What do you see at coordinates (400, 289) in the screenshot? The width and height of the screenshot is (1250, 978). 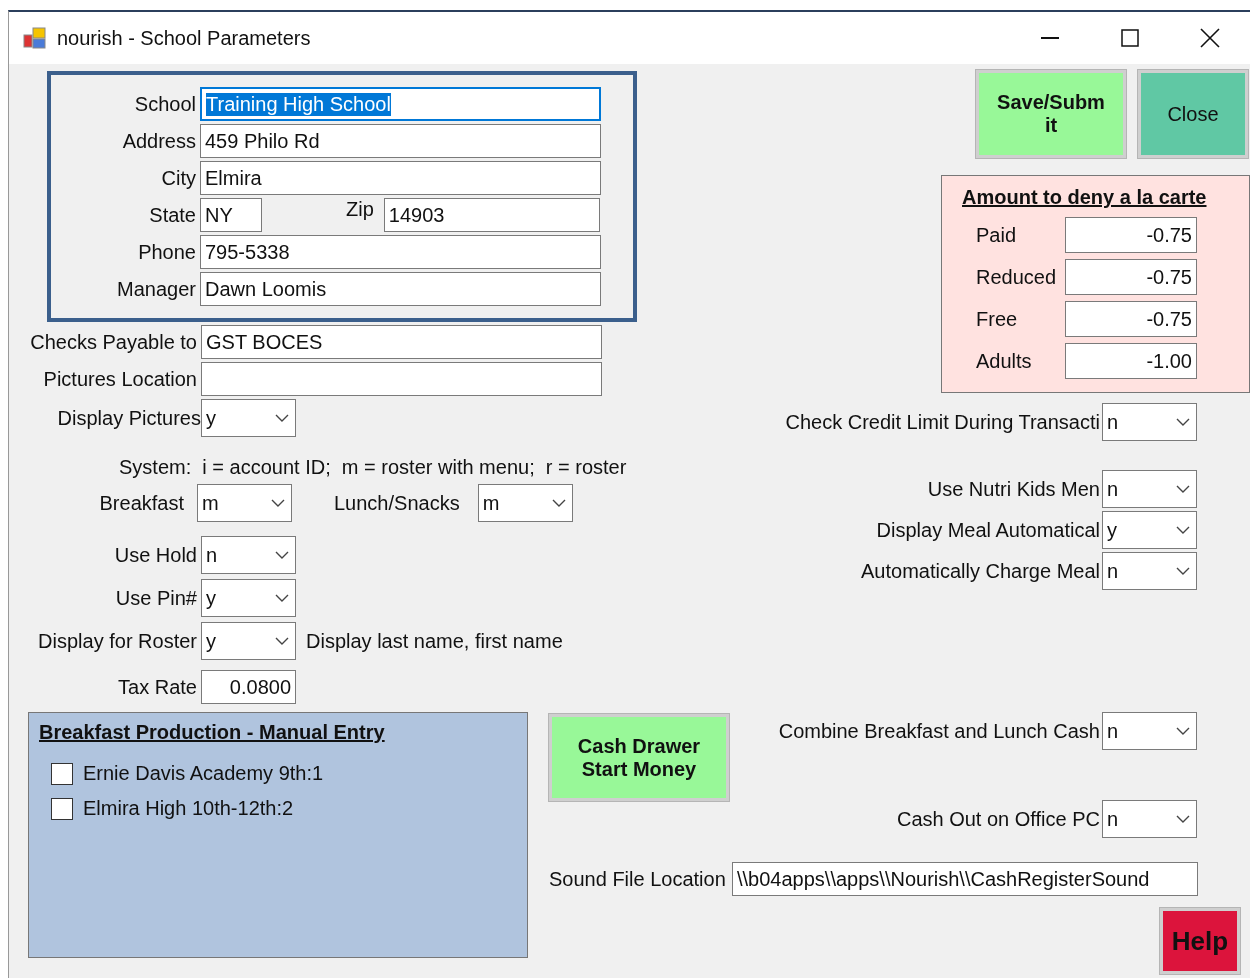 I see `text-field: Dawn Loomis` at bounding box center [400, 289].